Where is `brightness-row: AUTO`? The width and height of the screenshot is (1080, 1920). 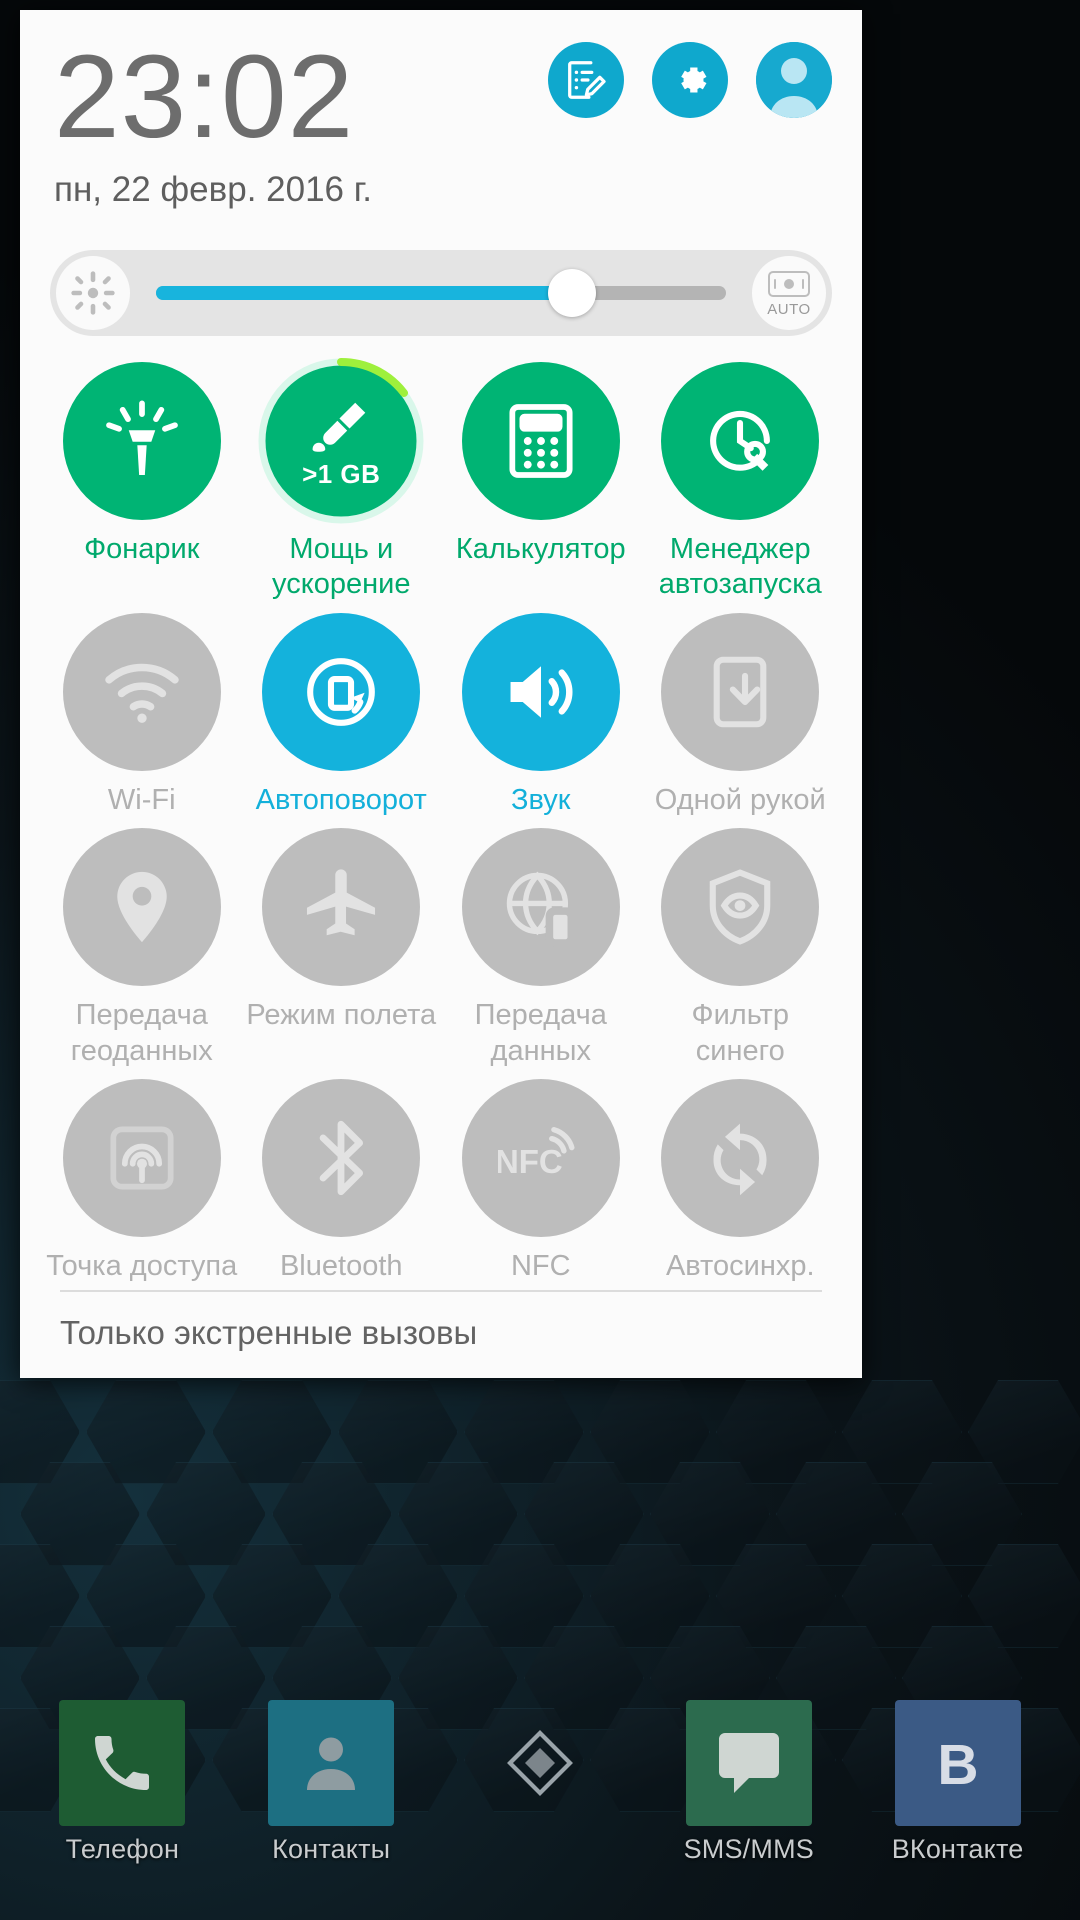
brightness-row: AUTO is located at coordinates (441, 293).